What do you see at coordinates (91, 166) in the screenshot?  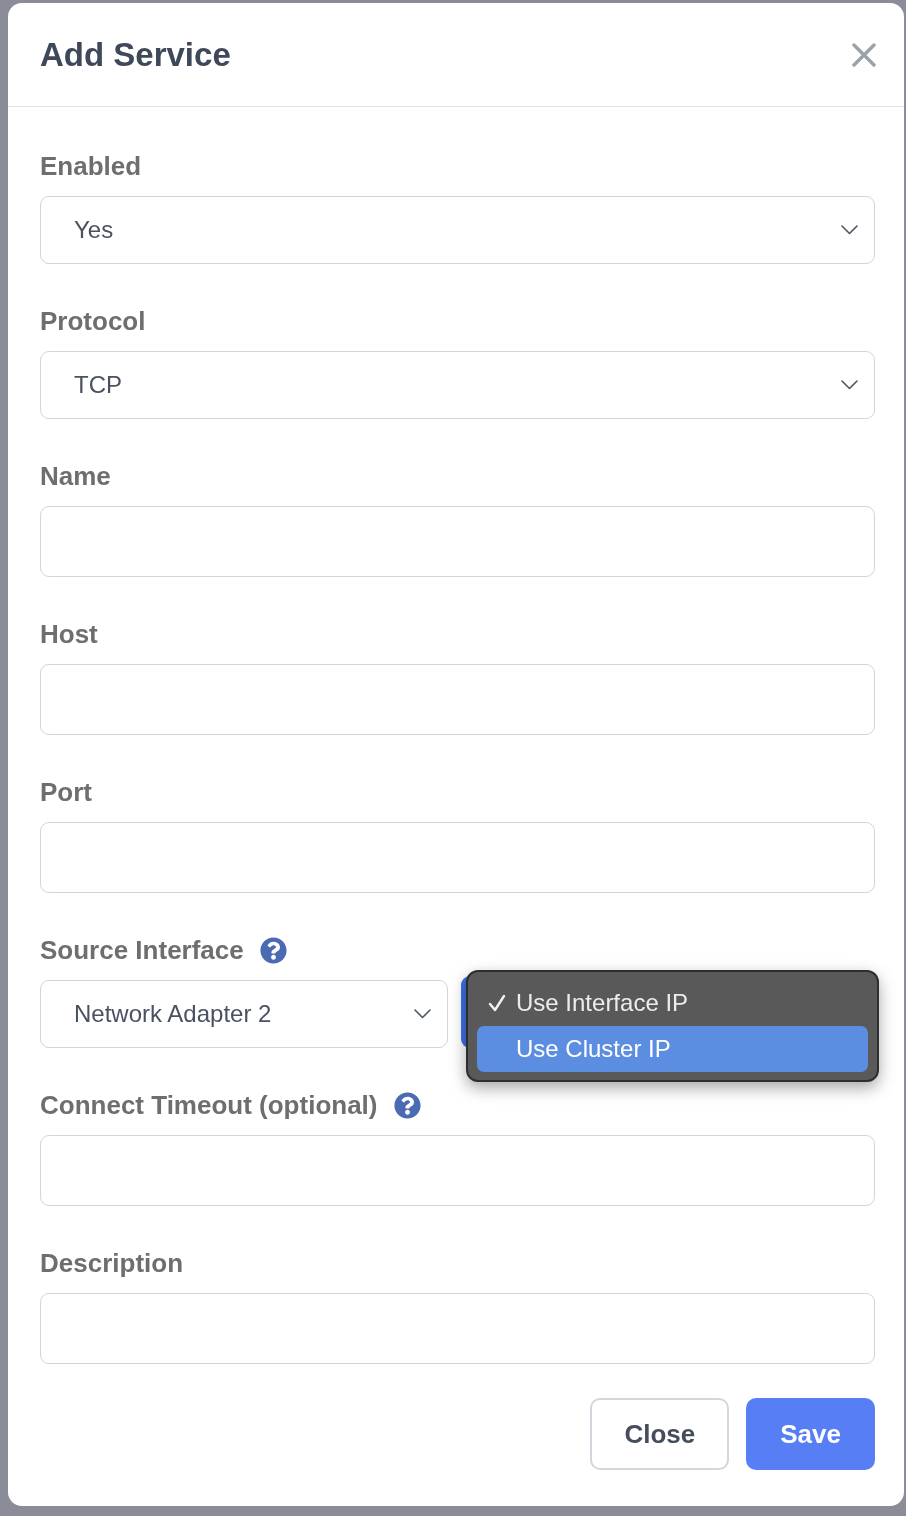 I see `field-label: Enabled` at bounding box center [91, 166].